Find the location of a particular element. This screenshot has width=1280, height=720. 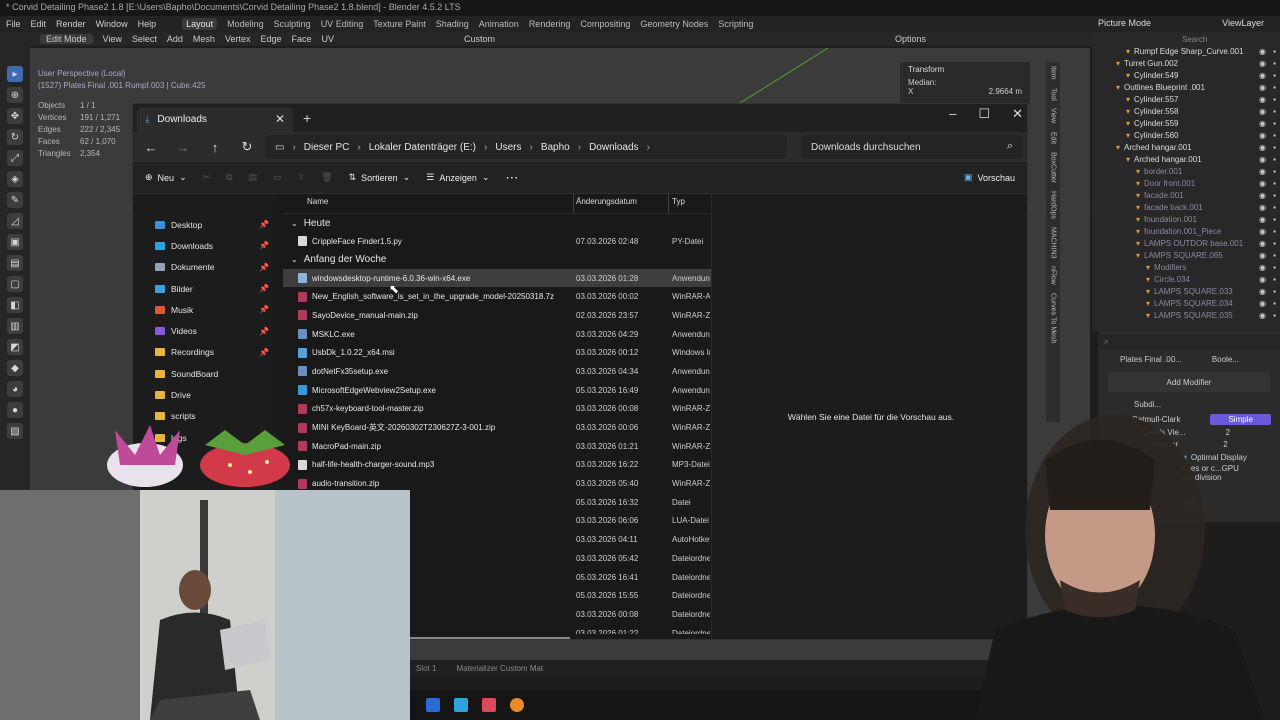

outliner-row: ▾ Turret Gun.002 ◉ ▪ is located at coordinates (1186, 64).